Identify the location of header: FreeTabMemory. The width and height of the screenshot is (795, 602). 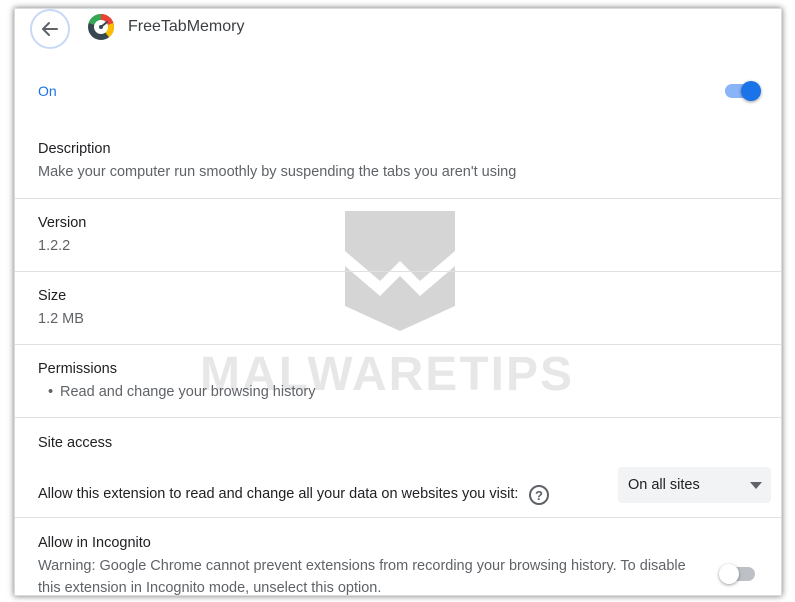
(398, 32).